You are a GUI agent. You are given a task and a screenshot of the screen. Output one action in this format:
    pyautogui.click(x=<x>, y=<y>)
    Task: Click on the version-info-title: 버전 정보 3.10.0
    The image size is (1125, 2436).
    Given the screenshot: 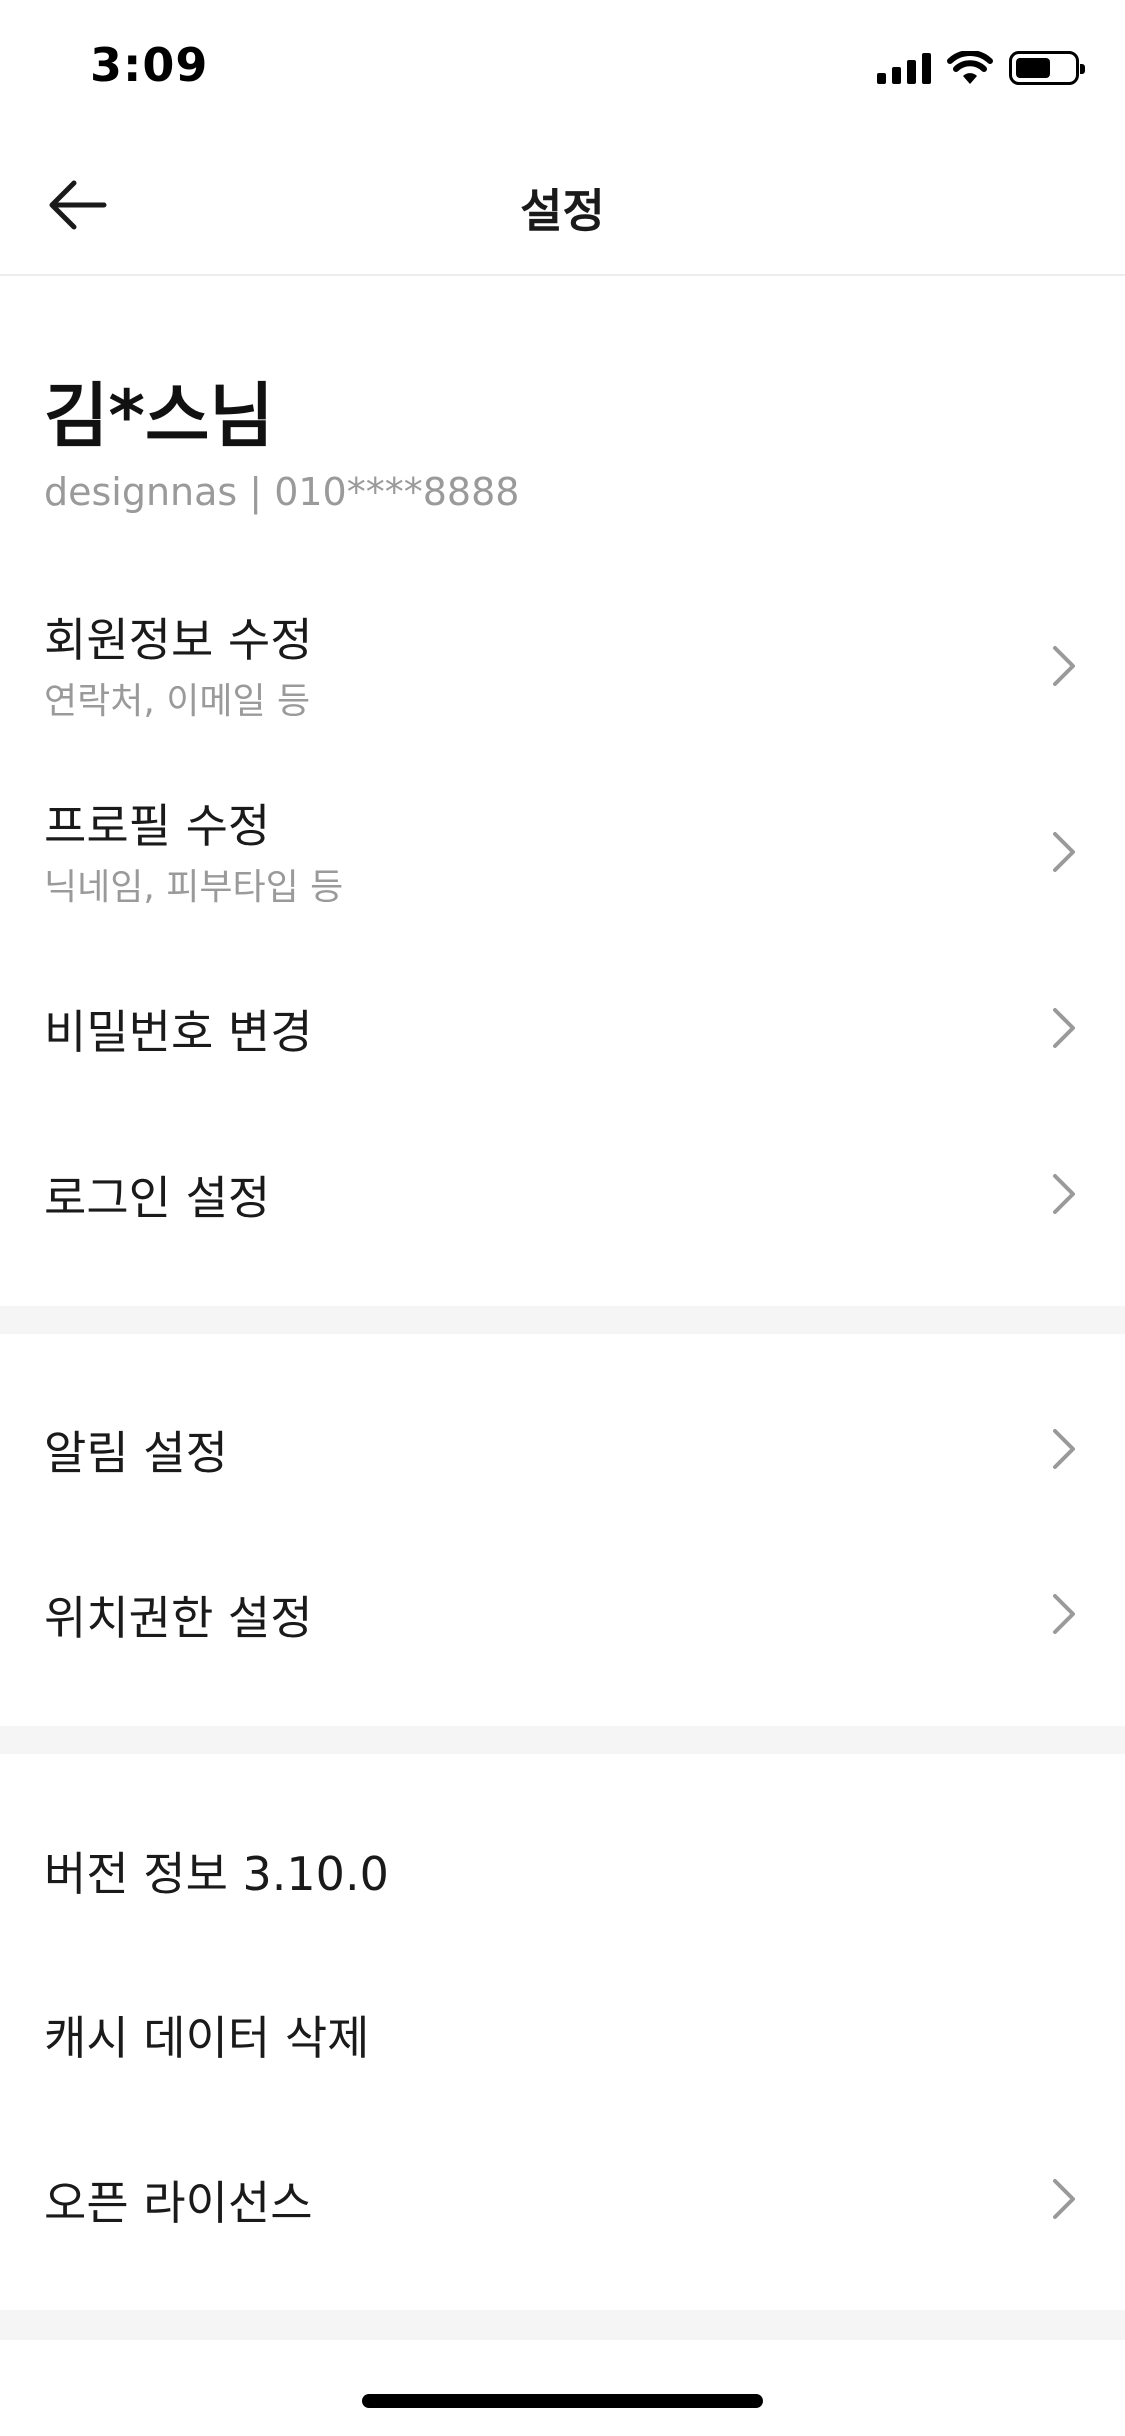 What is the action you would take?
    pyautogui.click(x=216, y=1874)
    